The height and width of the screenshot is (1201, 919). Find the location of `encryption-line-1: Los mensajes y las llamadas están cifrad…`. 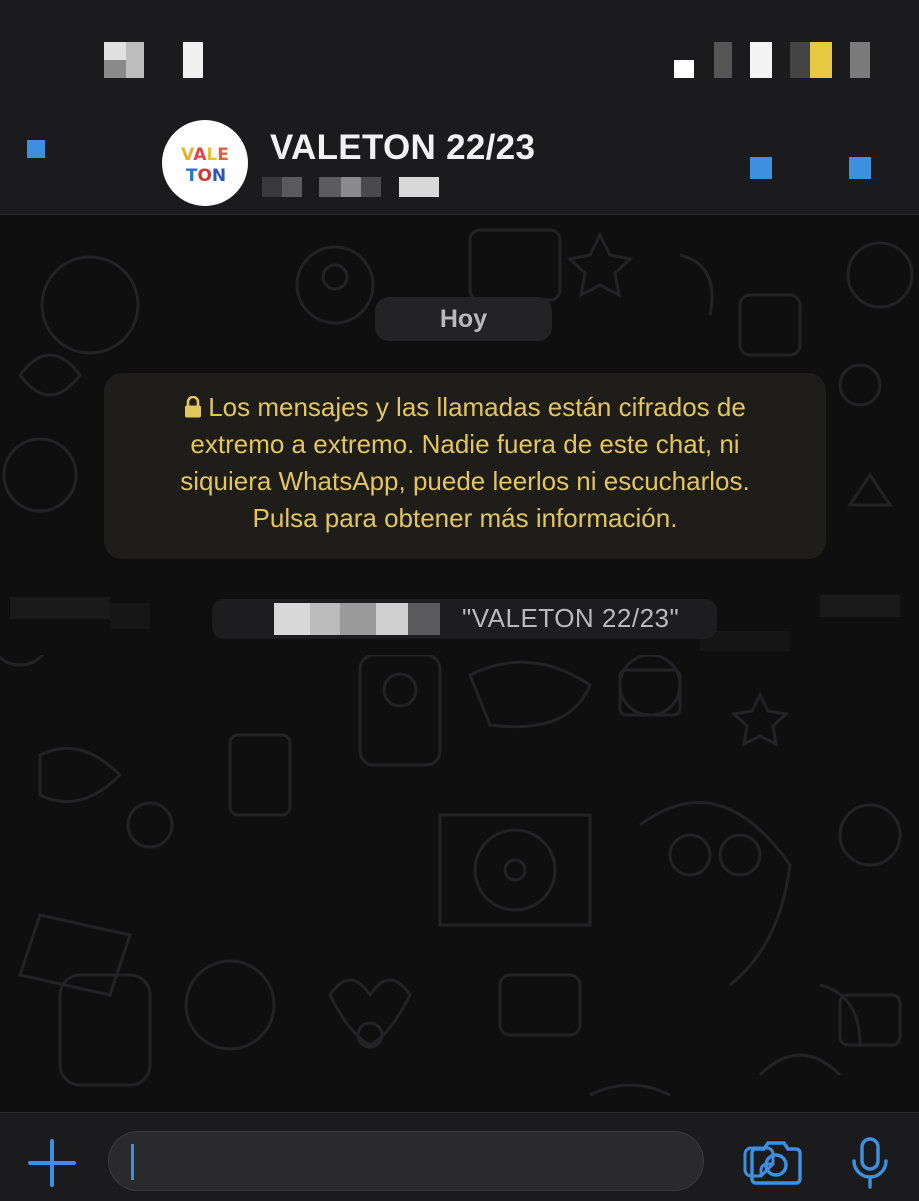

encryption-line-1: Los mensajes y las llamadas están cifrad… is located at coordinates (477, 407).